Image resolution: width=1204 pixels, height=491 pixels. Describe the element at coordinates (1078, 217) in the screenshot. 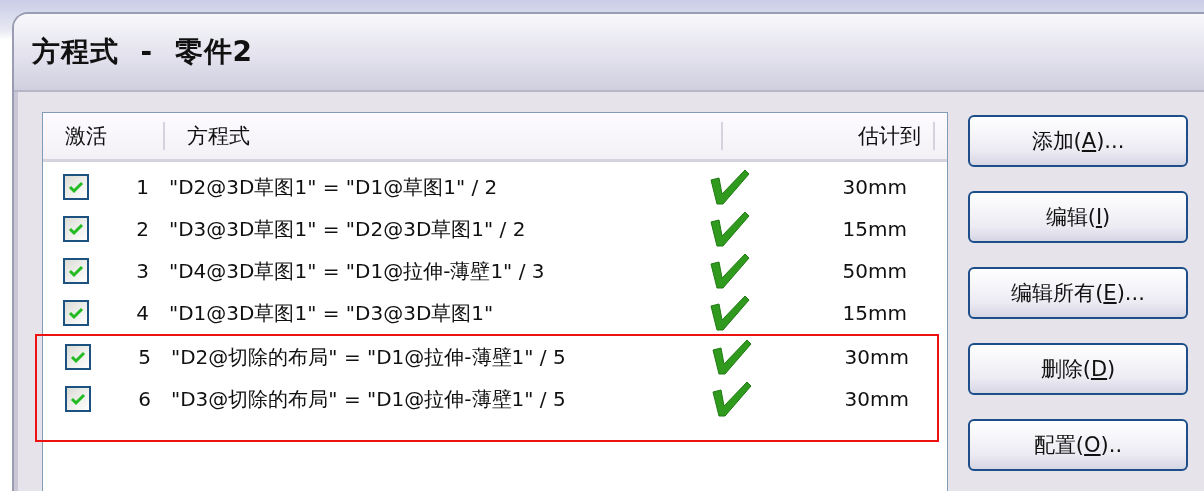

I see `dialog-button: 编辑(I)` at that location.